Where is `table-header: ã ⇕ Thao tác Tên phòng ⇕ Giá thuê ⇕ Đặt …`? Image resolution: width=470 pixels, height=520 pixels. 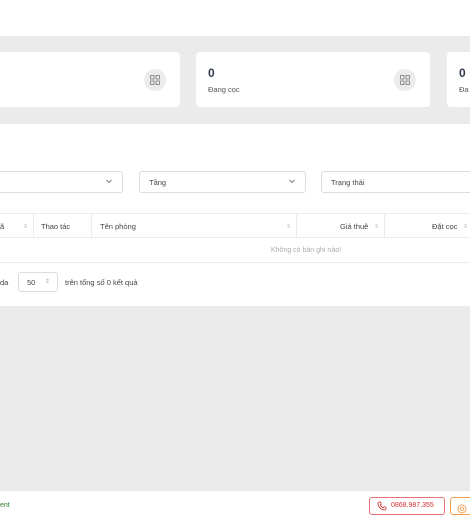
table-header: ã ⇕ Thao tác Tên phòng ⇕ Giá thuê ⇕ Đặt … is located at coordinates (235, 225).